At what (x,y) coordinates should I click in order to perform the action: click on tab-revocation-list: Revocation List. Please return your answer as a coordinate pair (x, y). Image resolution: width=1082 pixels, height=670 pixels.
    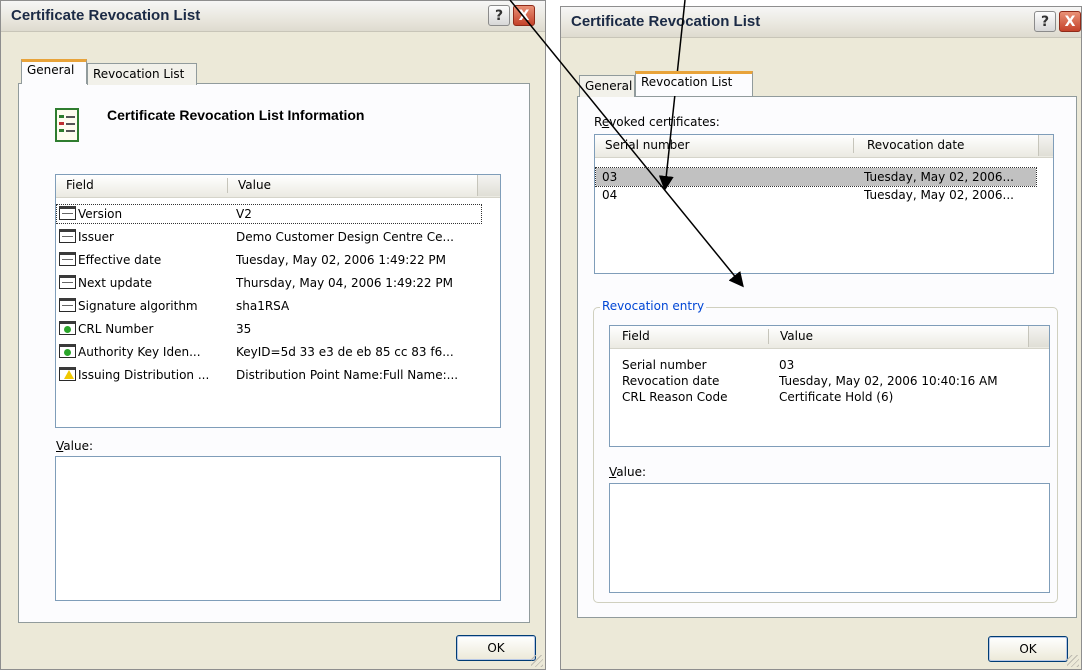
    Looking at the image, I should click on (694, 83).